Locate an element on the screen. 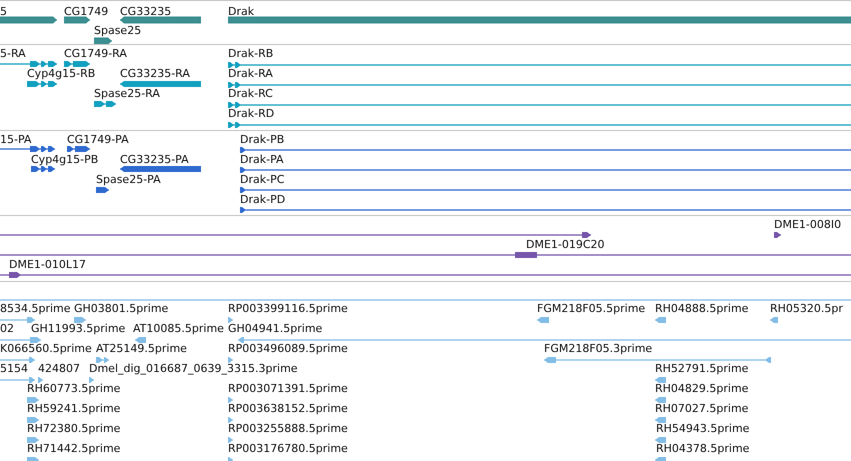 This screenshot has height=461, width=851. feature-label: GH03801.5prime is located at coordinates (121, 309).